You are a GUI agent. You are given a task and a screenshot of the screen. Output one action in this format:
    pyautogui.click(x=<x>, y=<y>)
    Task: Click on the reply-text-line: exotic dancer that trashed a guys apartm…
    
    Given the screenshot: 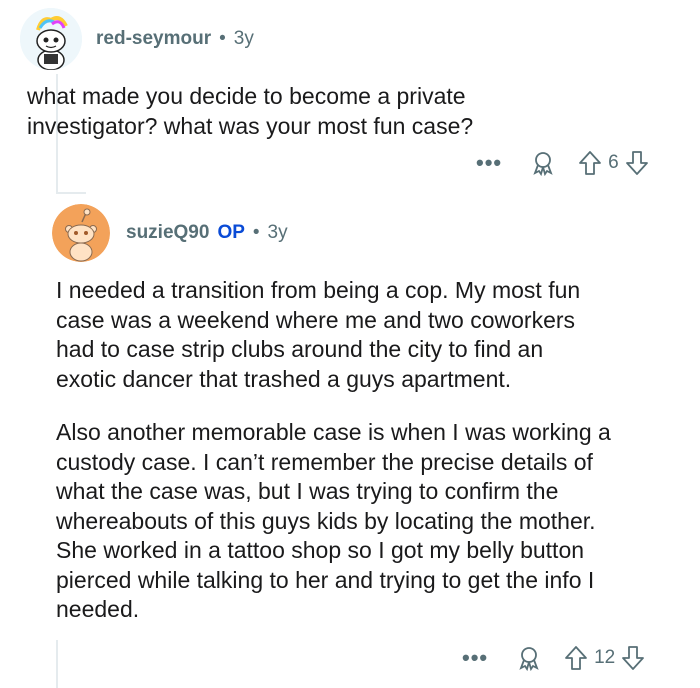 What is the action you would take?
    pyautogui.click(x=284, y=378)
    